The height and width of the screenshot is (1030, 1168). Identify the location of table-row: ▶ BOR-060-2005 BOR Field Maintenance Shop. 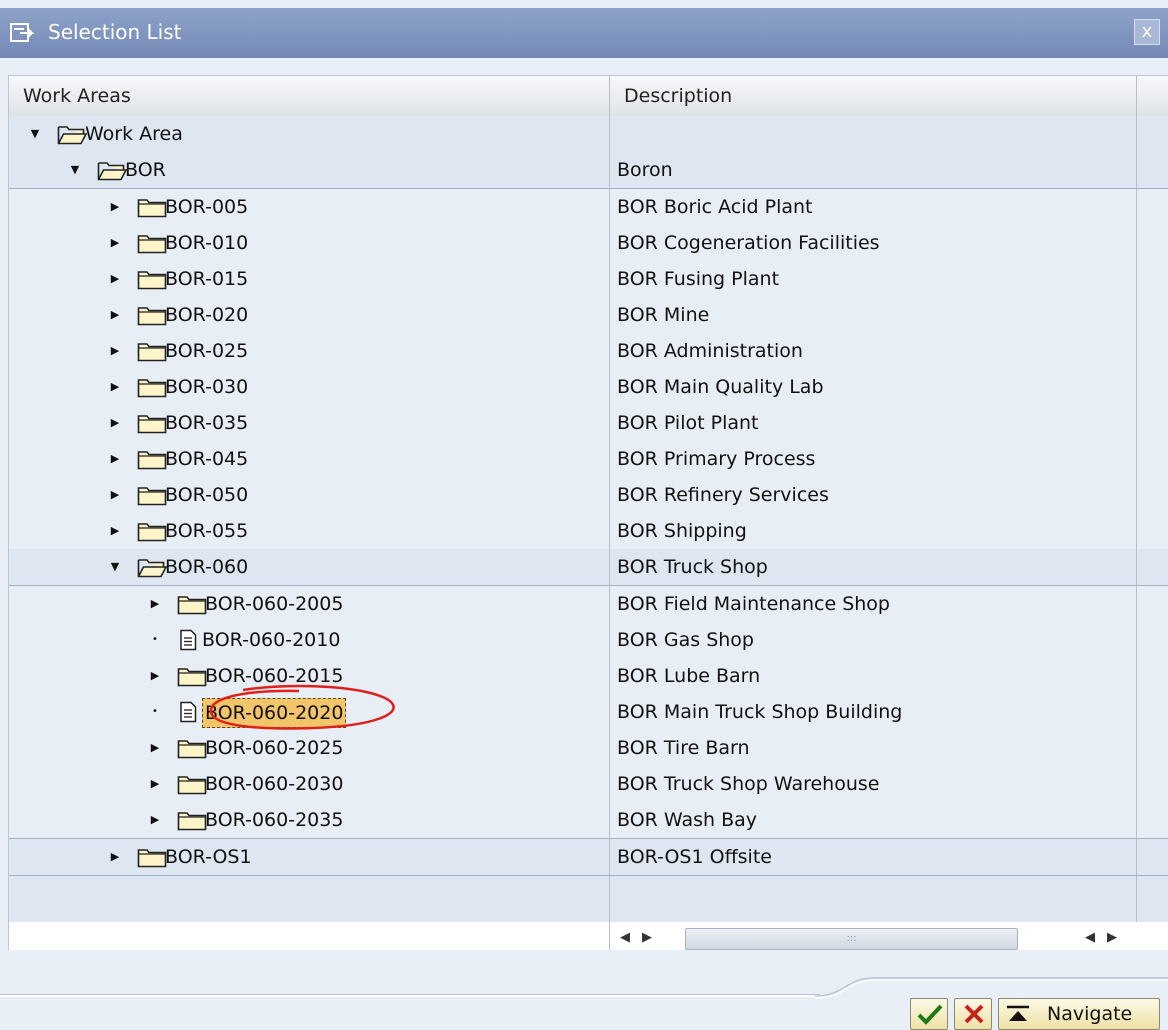
(588, 604).